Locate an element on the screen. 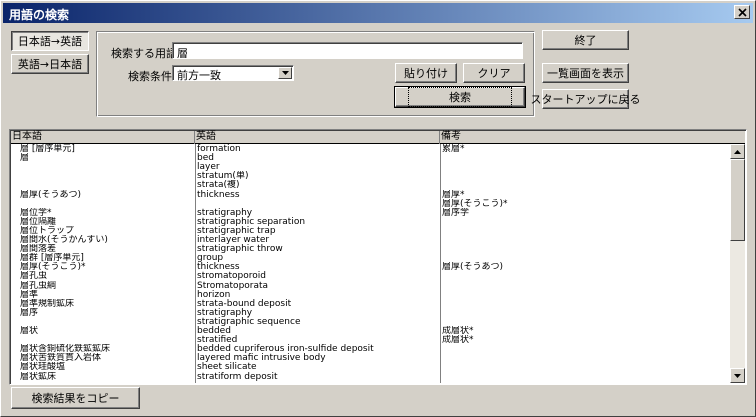  dropdown-button is located at coordinates (285, 73).